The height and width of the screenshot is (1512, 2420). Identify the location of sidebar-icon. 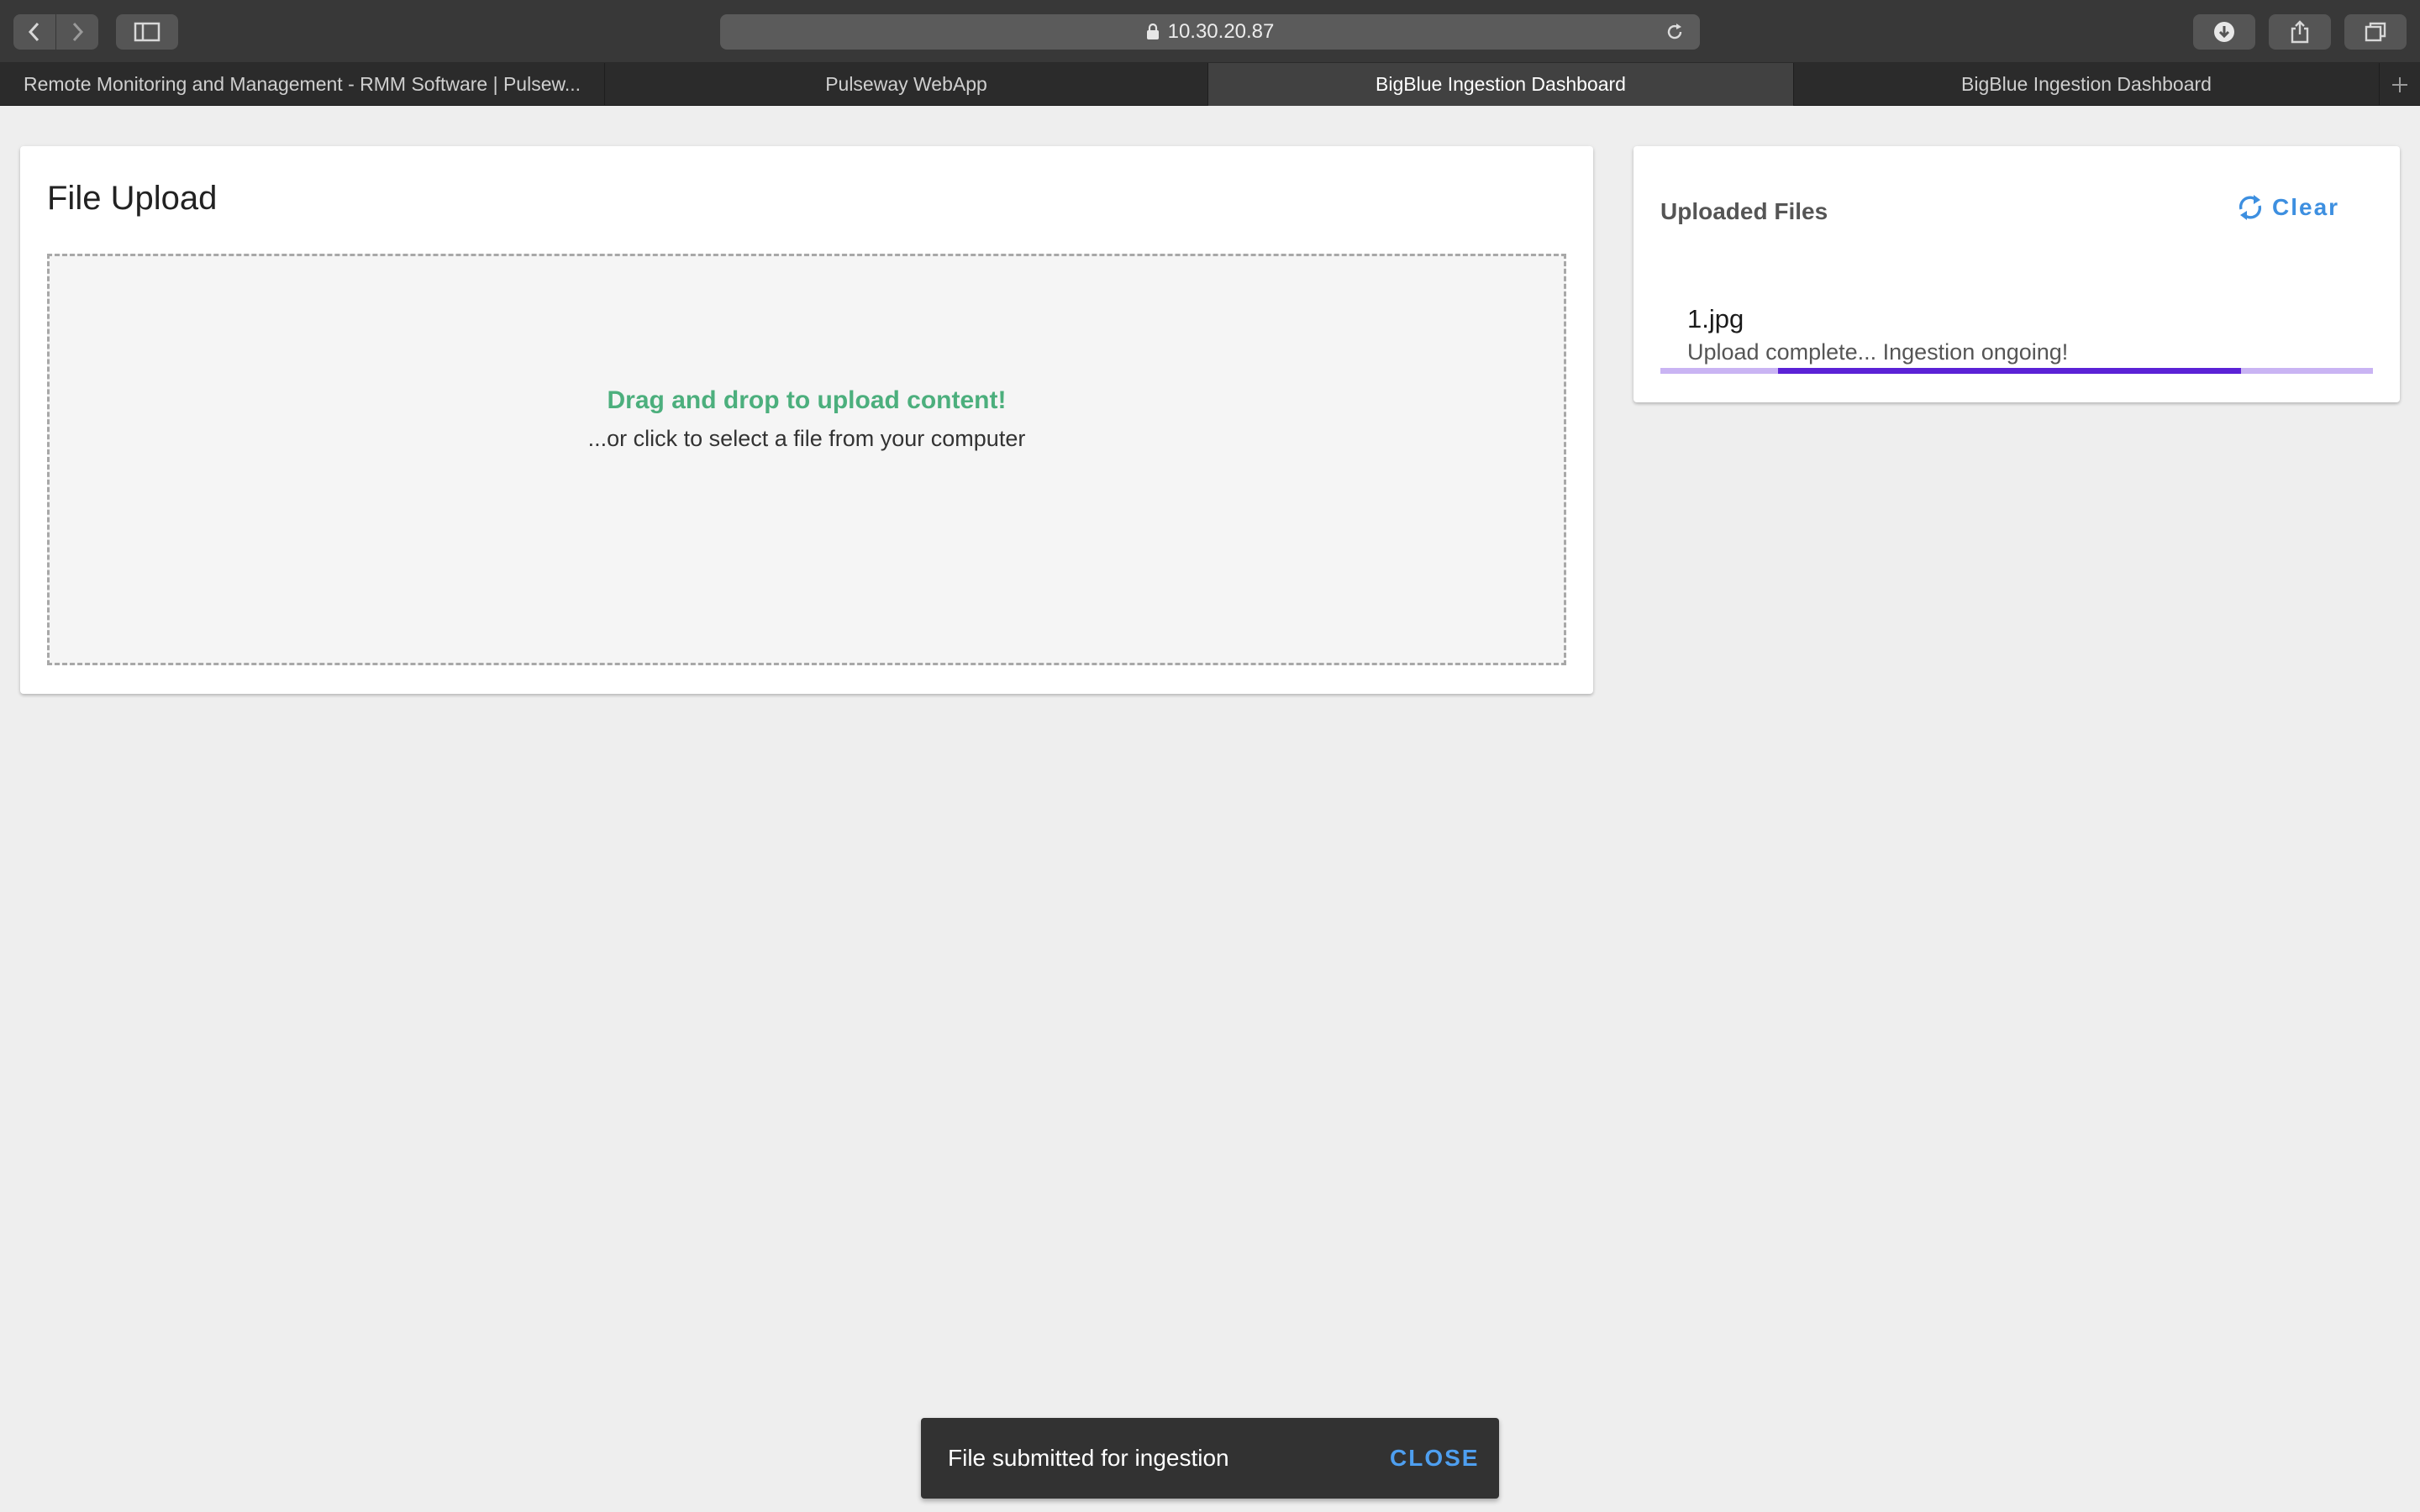
(147, 32).